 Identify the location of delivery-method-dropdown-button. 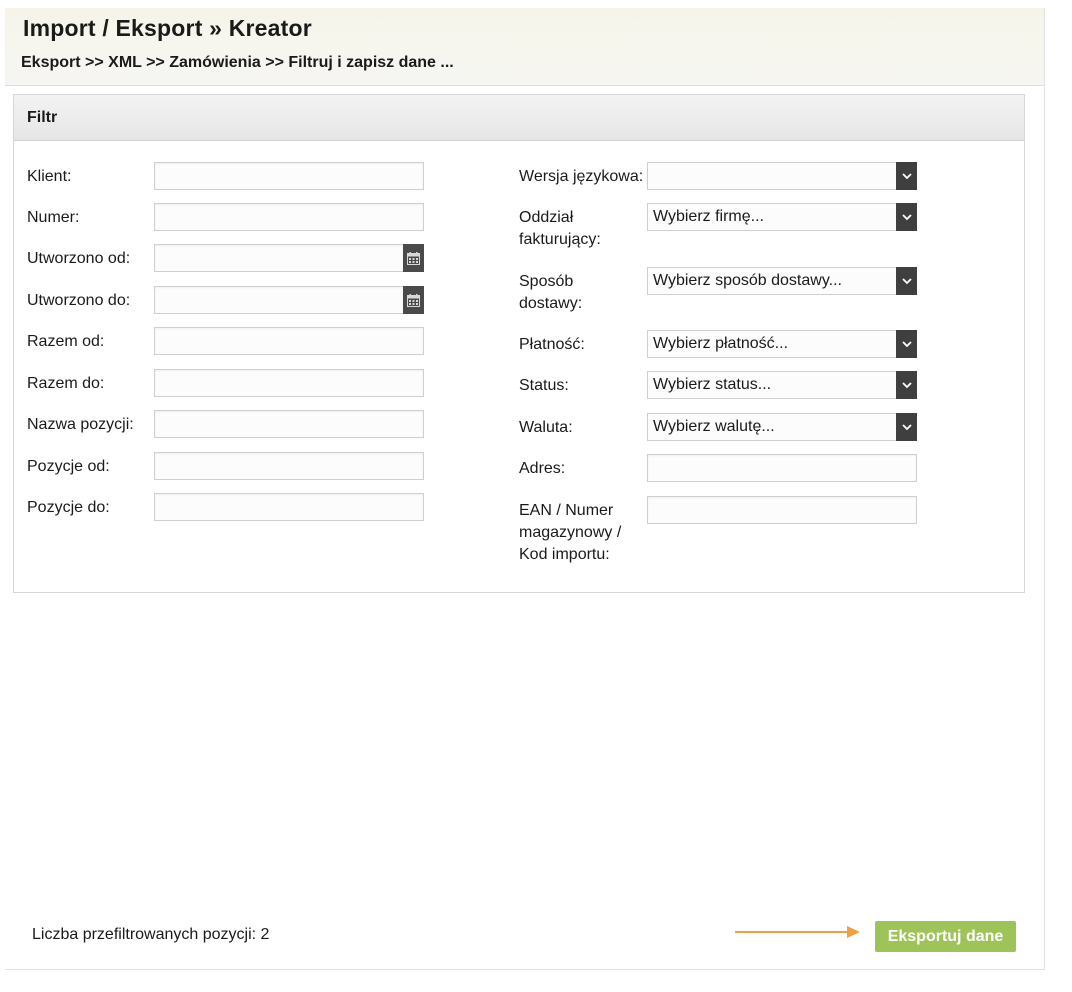
(906, 281).